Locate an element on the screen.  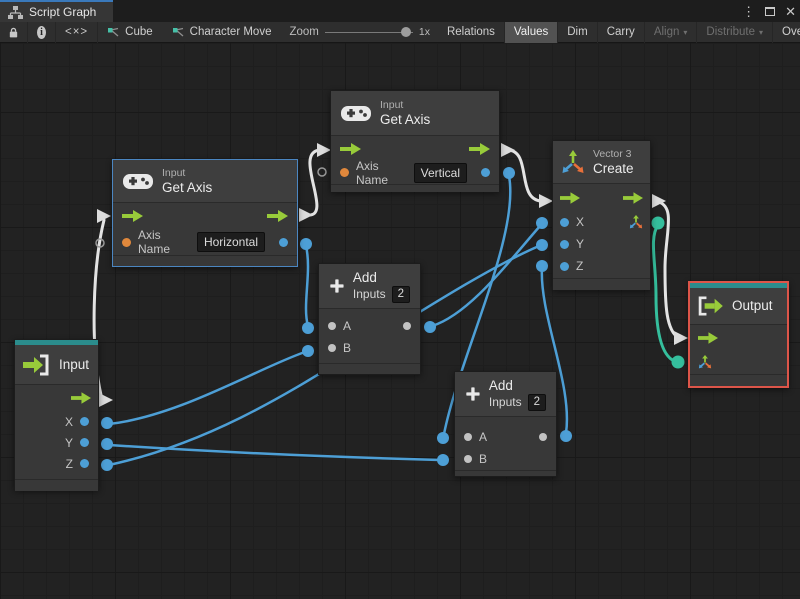
zoom-slider is located at coordinates (368, 32).